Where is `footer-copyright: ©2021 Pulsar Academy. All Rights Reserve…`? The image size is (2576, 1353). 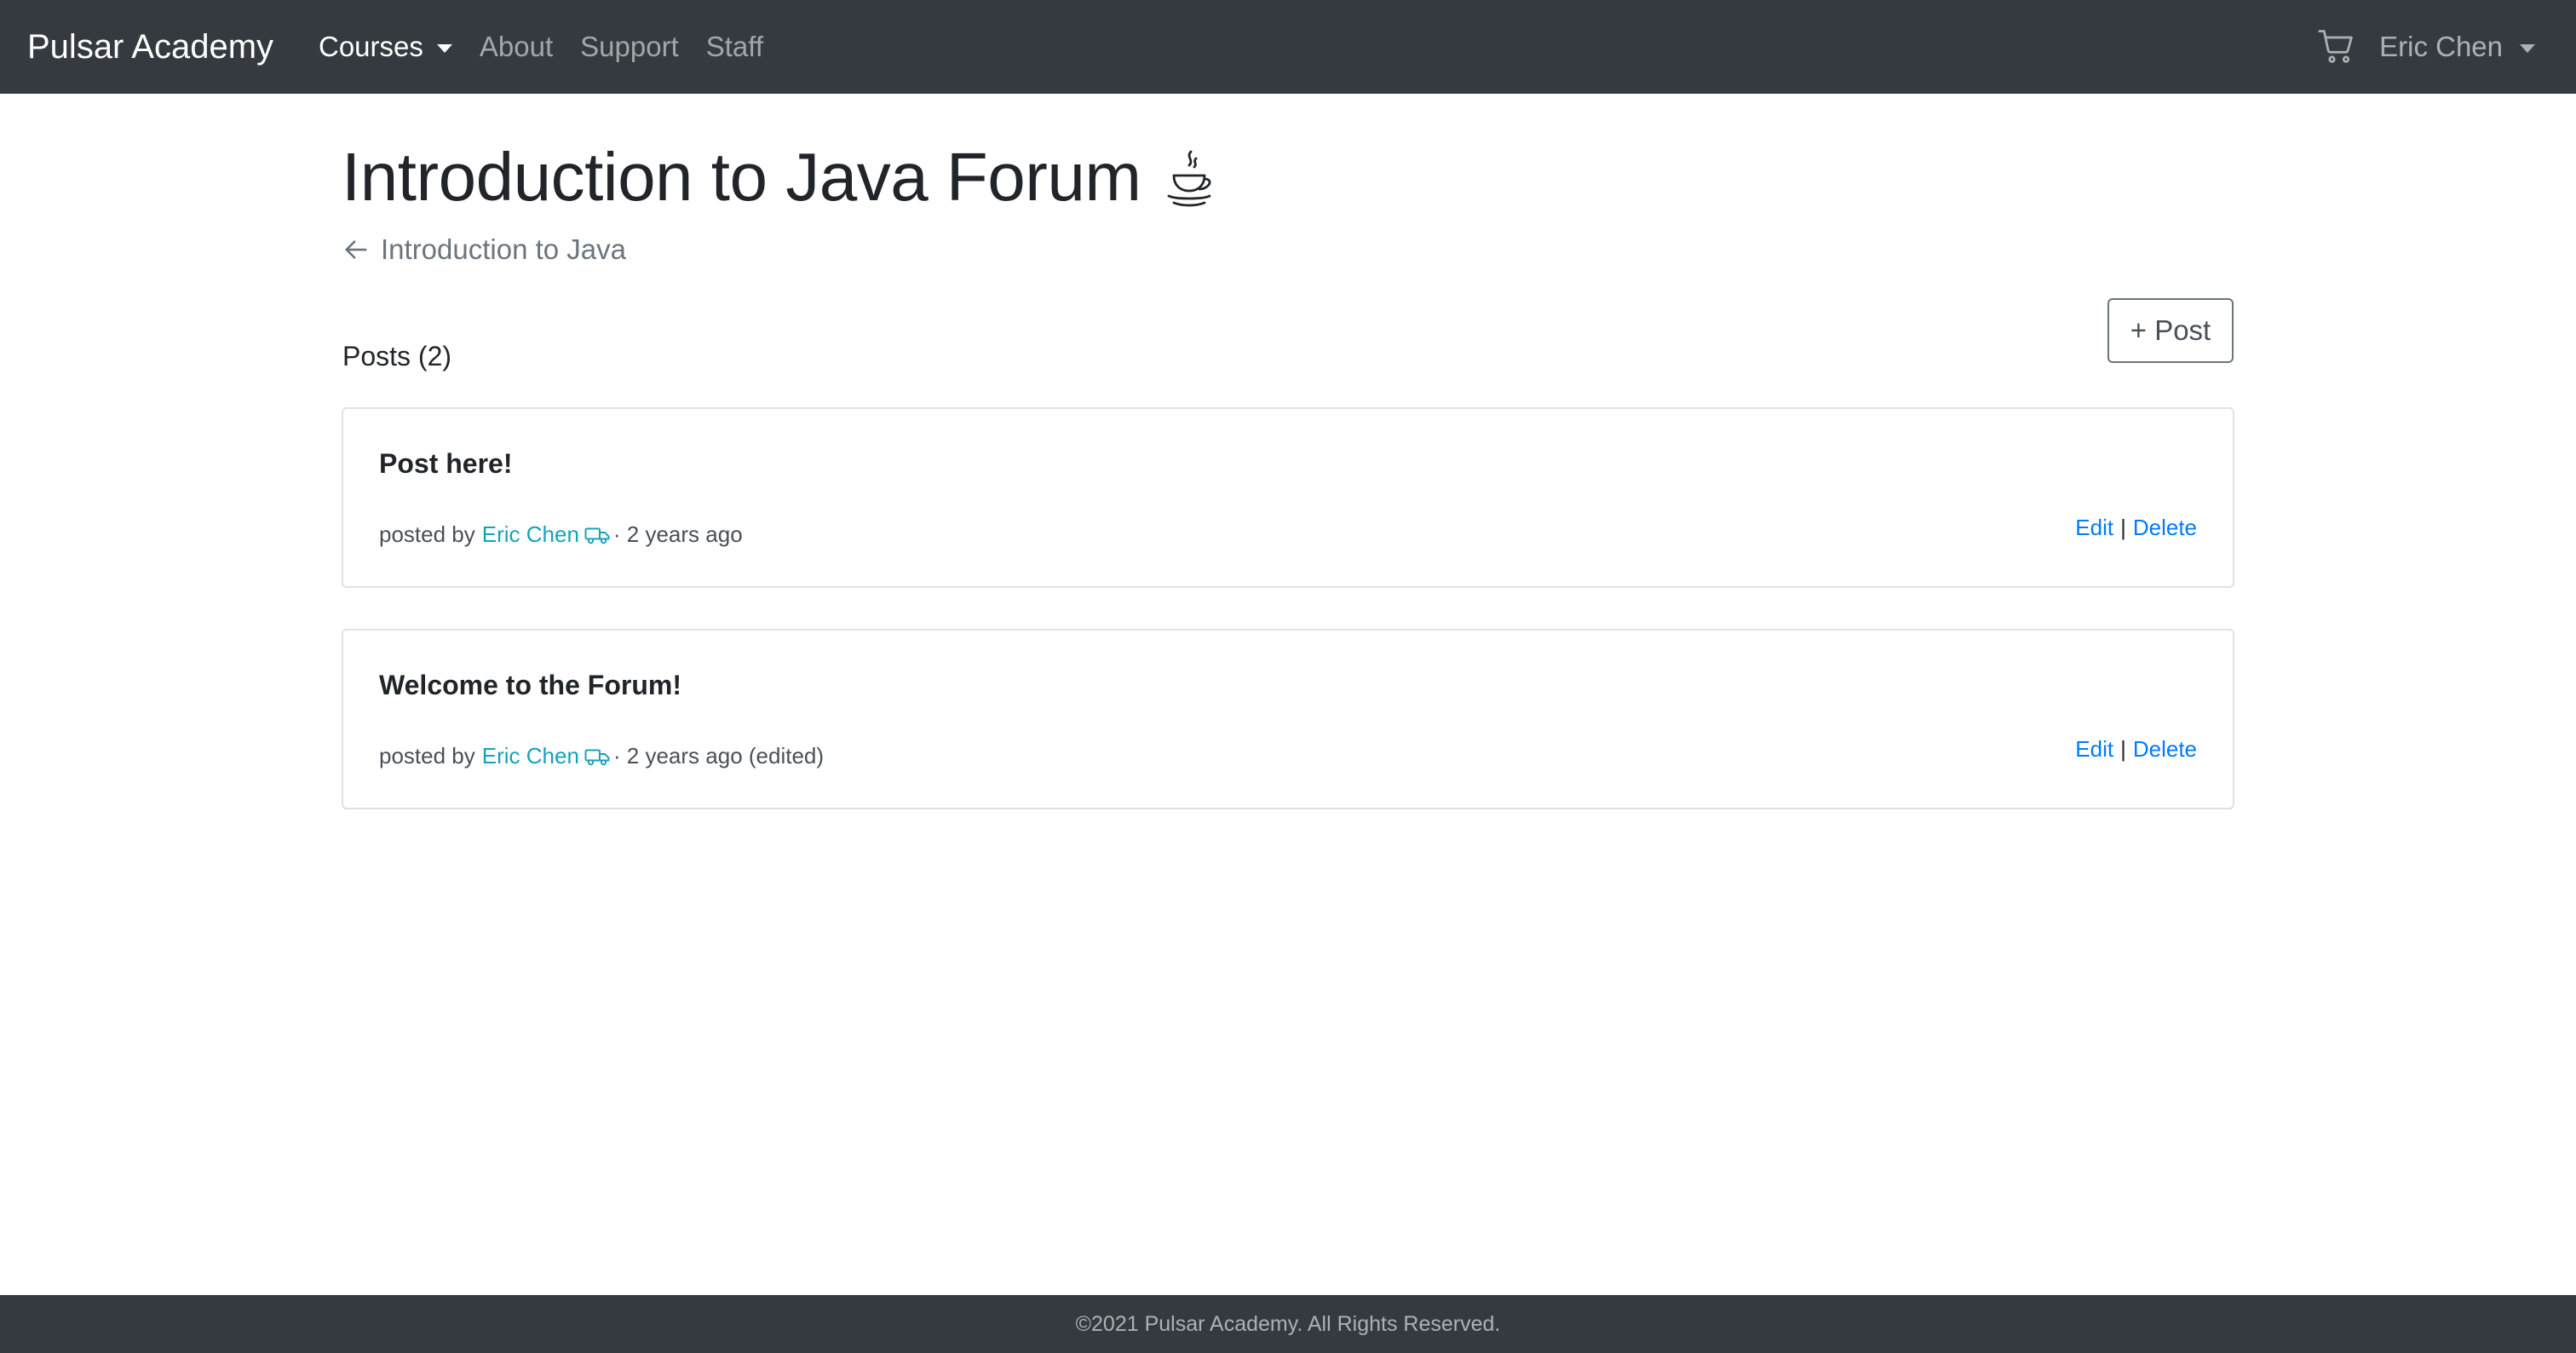 footer-copyright: ©2021 Pulsar Academy. All Rights Reserve… is located at coordinates (1288, 1323).